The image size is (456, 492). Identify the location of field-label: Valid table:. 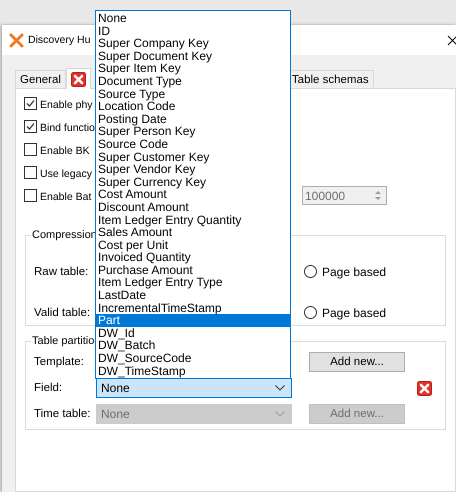
(63, 312).